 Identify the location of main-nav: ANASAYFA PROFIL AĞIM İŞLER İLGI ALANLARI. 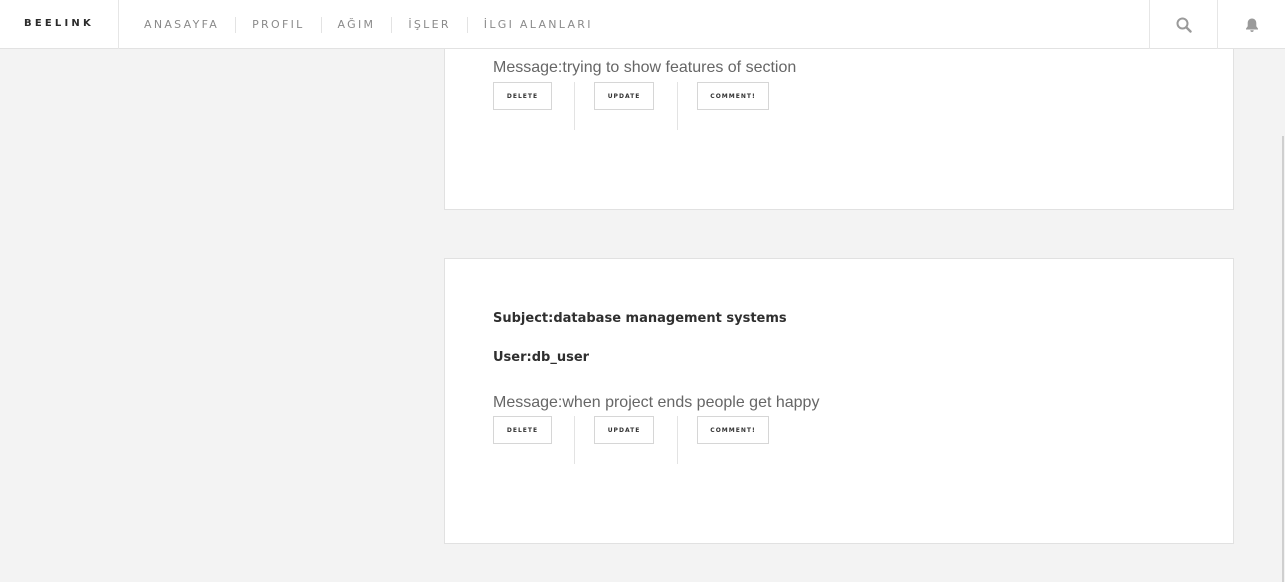
(364, 24).